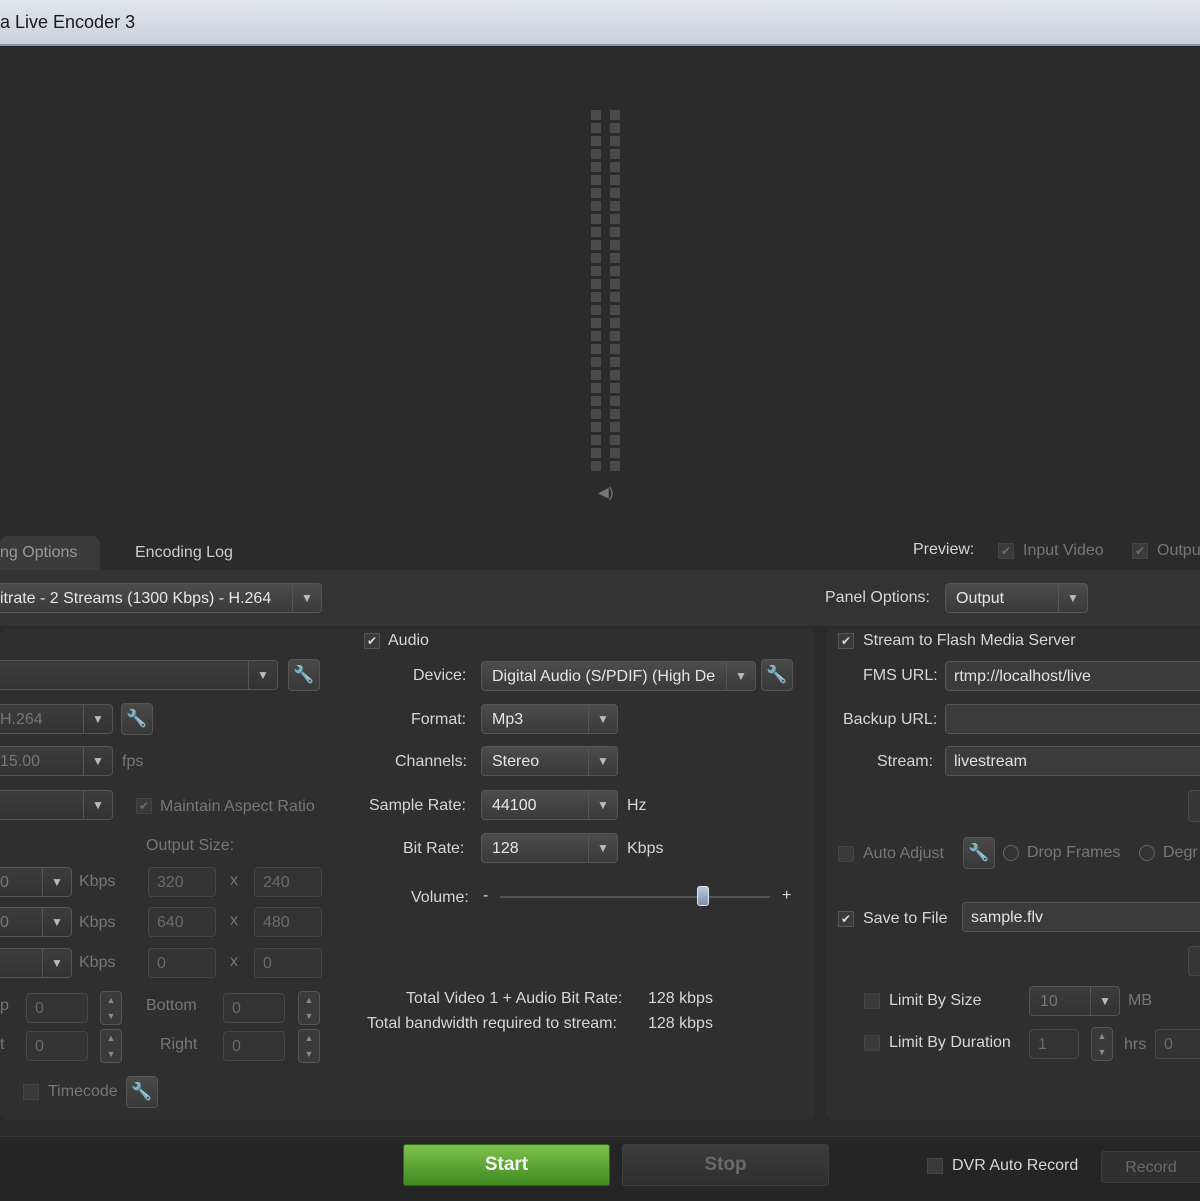 The height and width of the screenshot is (1201, 1200). Describe the element at coordinates (637, 805) in the screenshot. I see `hz-unit: Hz` at that location.